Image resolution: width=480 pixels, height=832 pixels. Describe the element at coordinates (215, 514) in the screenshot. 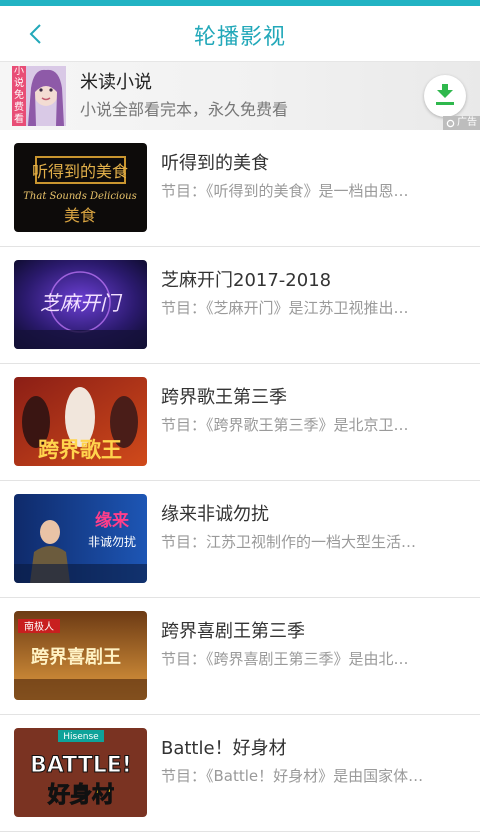

I see `program-name: 缘来非诚勿扰` at that location.